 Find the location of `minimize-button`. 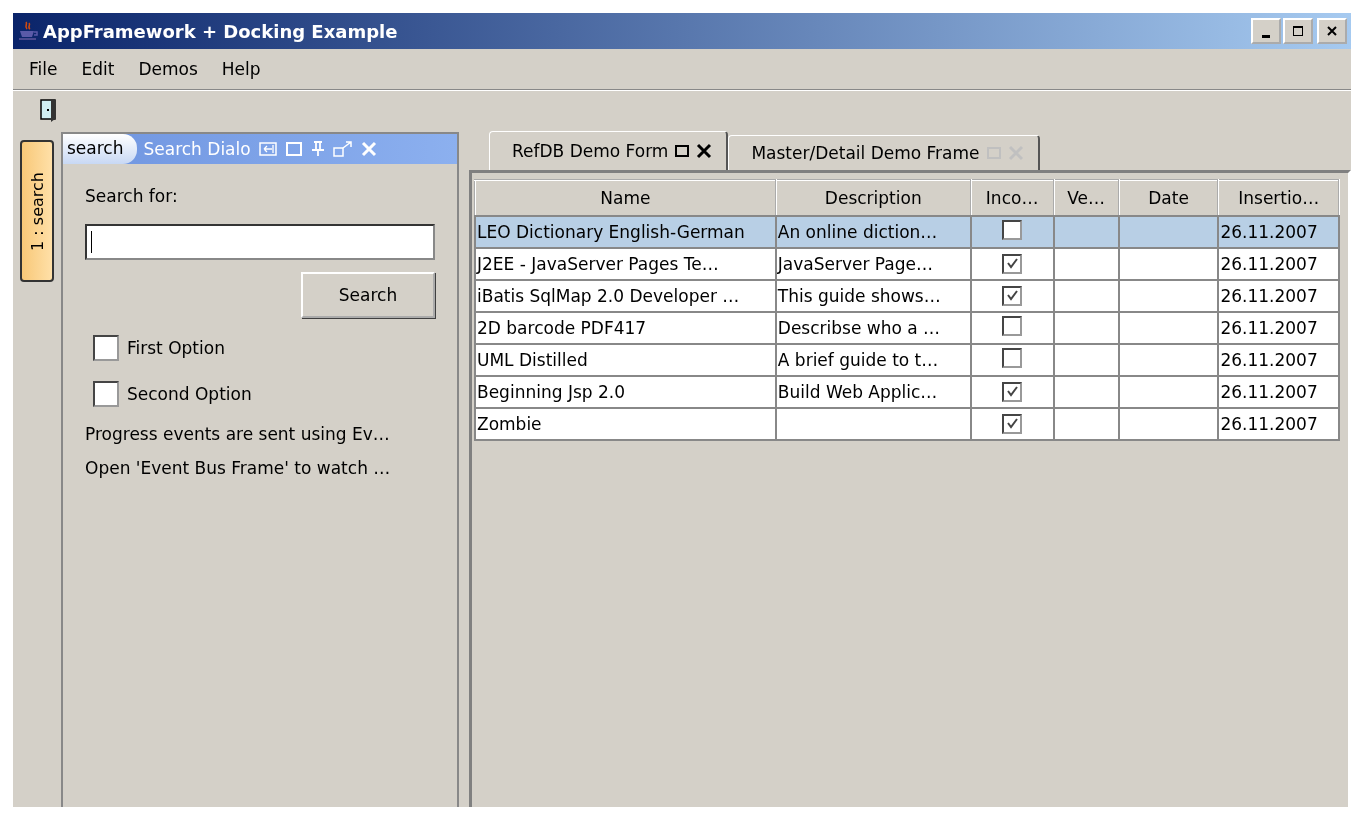

minimize-button is located at coordinates (1266, 31).